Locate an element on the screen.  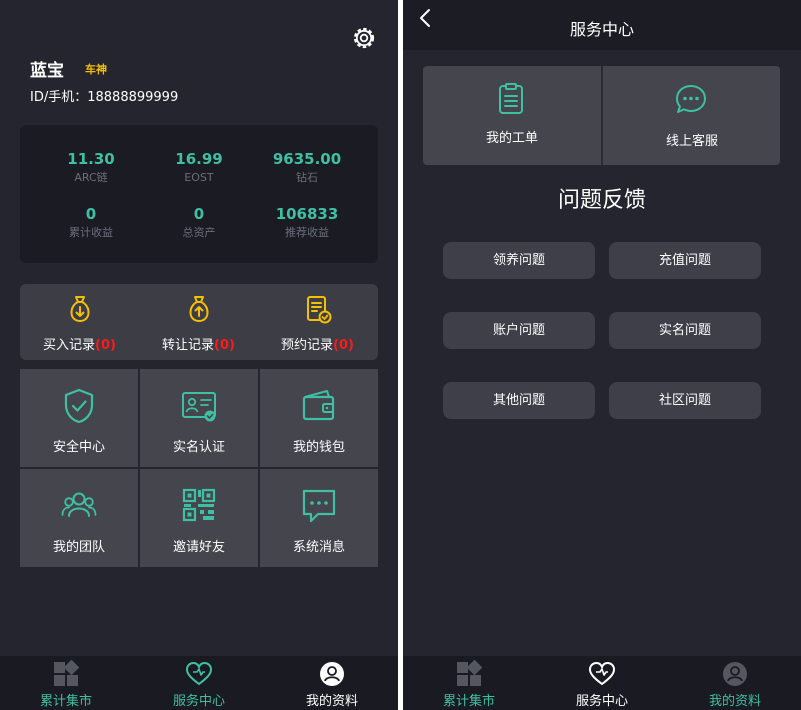
team-icon is located at coordinates (79, 504).